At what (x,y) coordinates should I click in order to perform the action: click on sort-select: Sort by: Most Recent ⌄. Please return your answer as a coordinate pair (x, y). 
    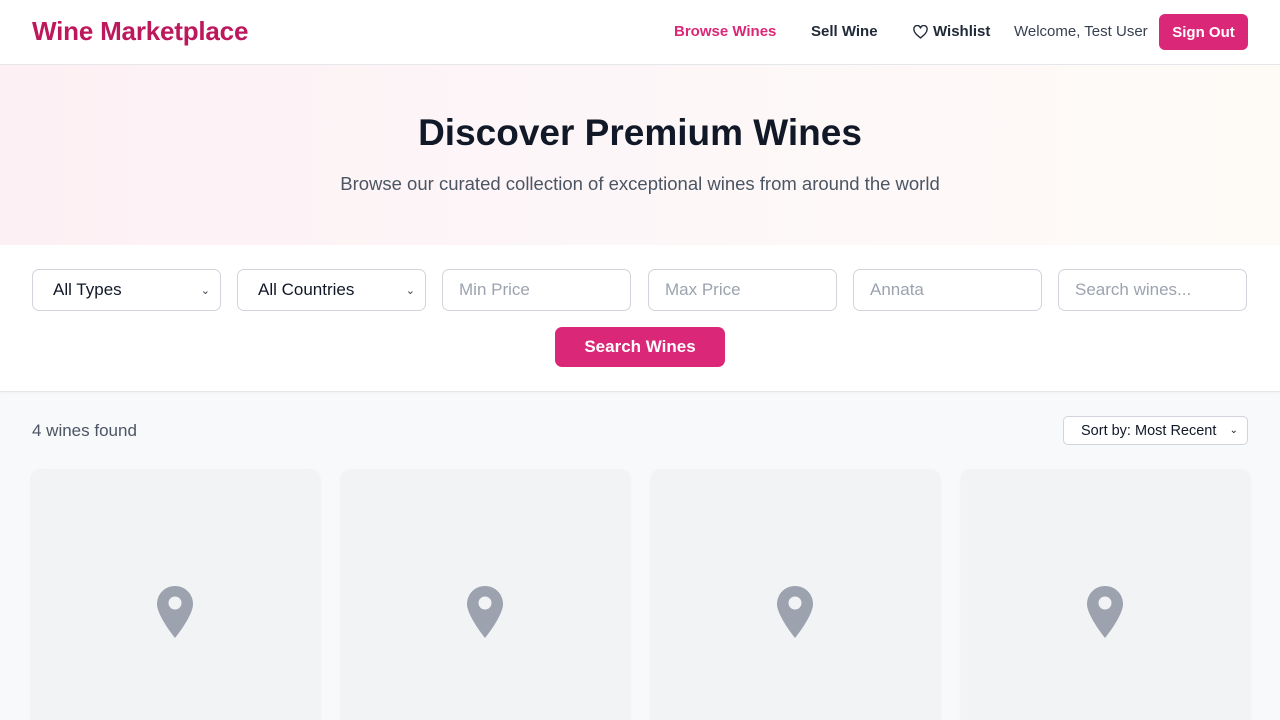
    Looking at the image, I should click on (1155, 430).